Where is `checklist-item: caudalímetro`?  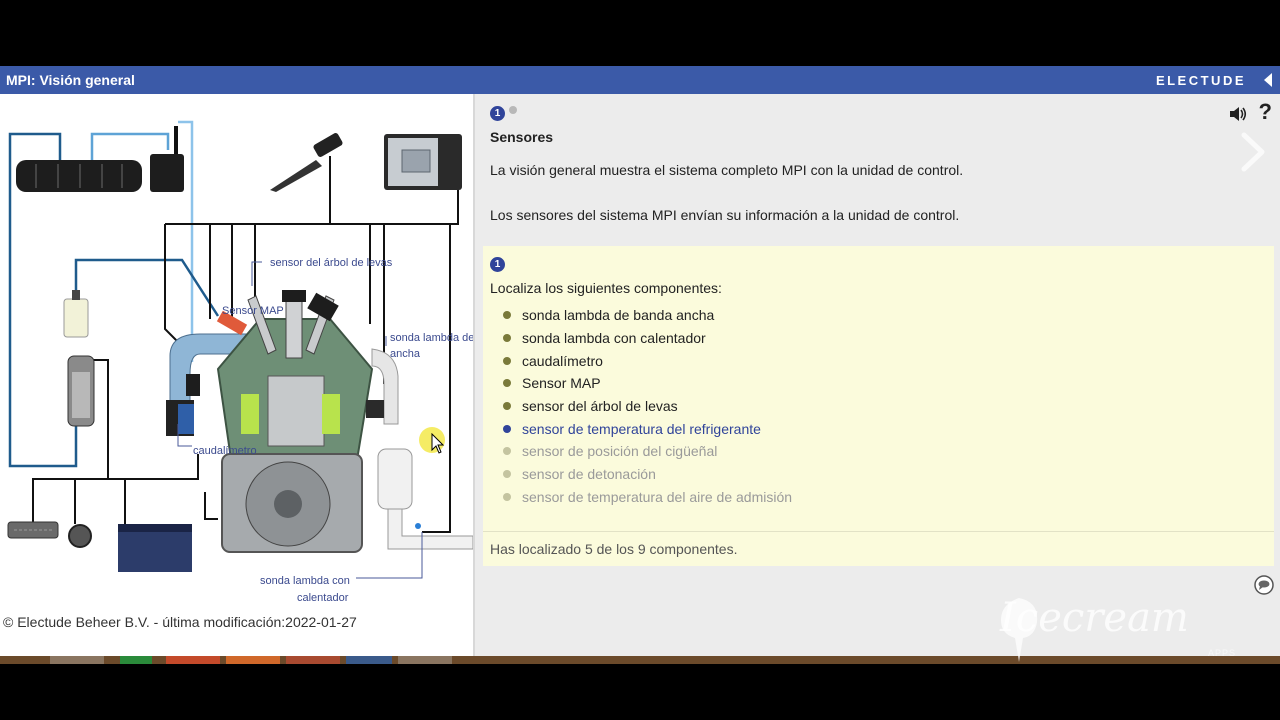
checklist-item: caudalímetro is located at coordinates (647, 360).